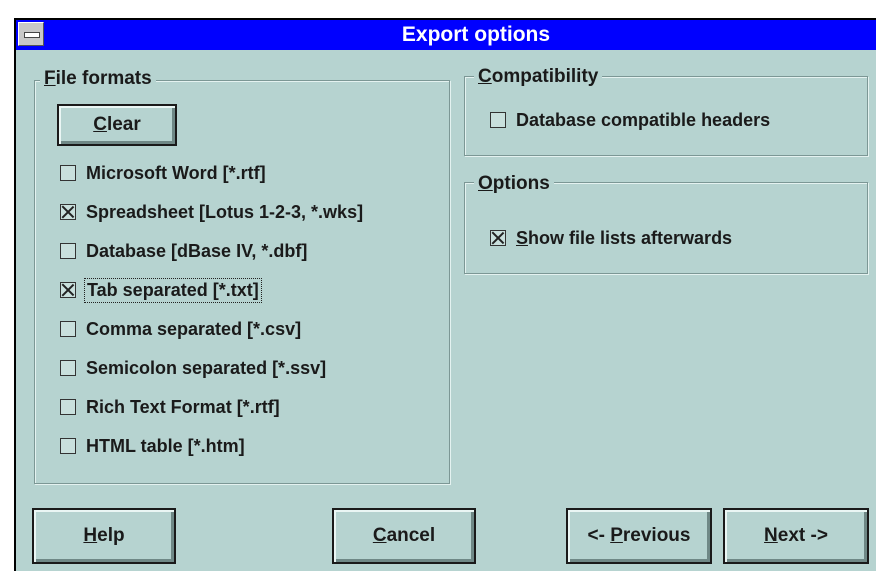 The width and height of the screenshot is (876, 571). I want to click on format-option-semicolon: Semicolon separated [*.ssv], so click(193, 368).